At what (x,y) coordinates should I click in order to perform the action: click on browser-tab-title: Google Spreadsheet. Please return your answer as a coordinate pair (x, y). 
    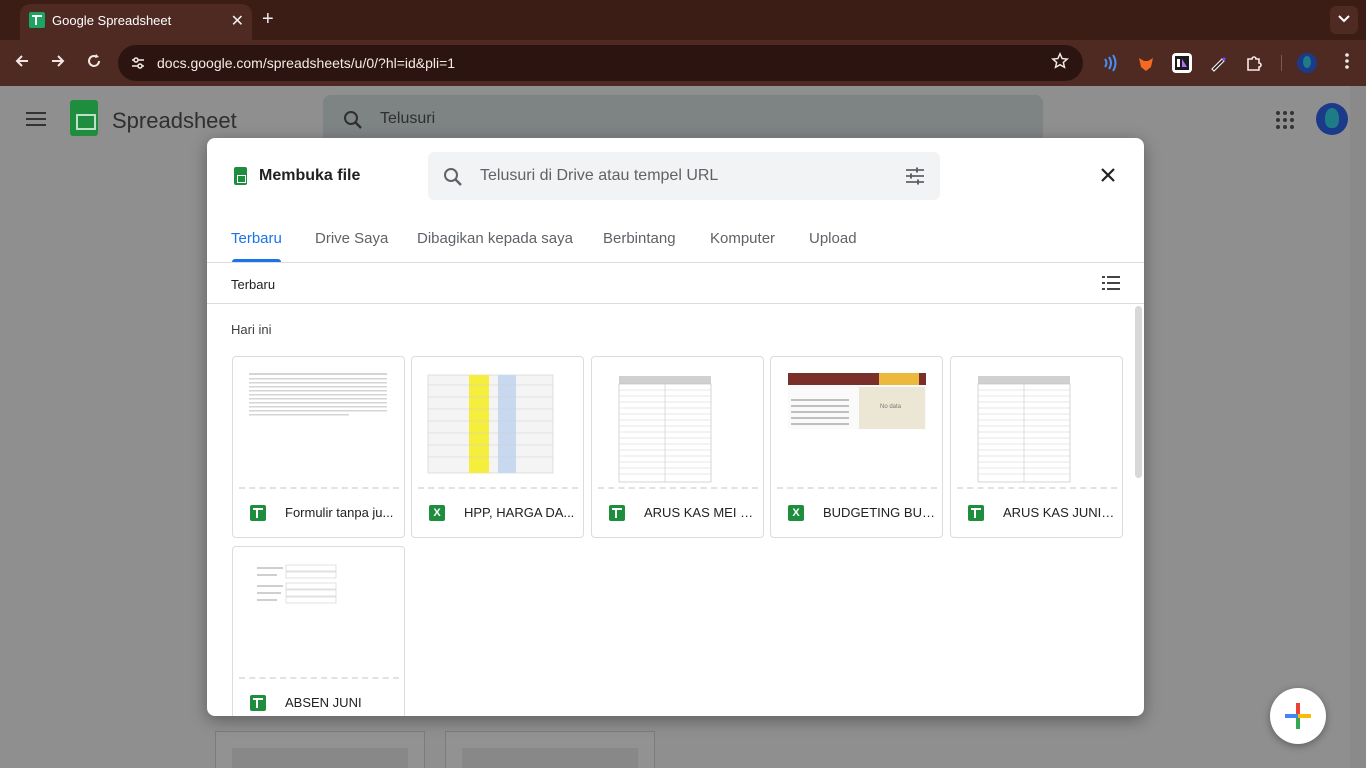
    Looking at the image, I should click on (112, 20).